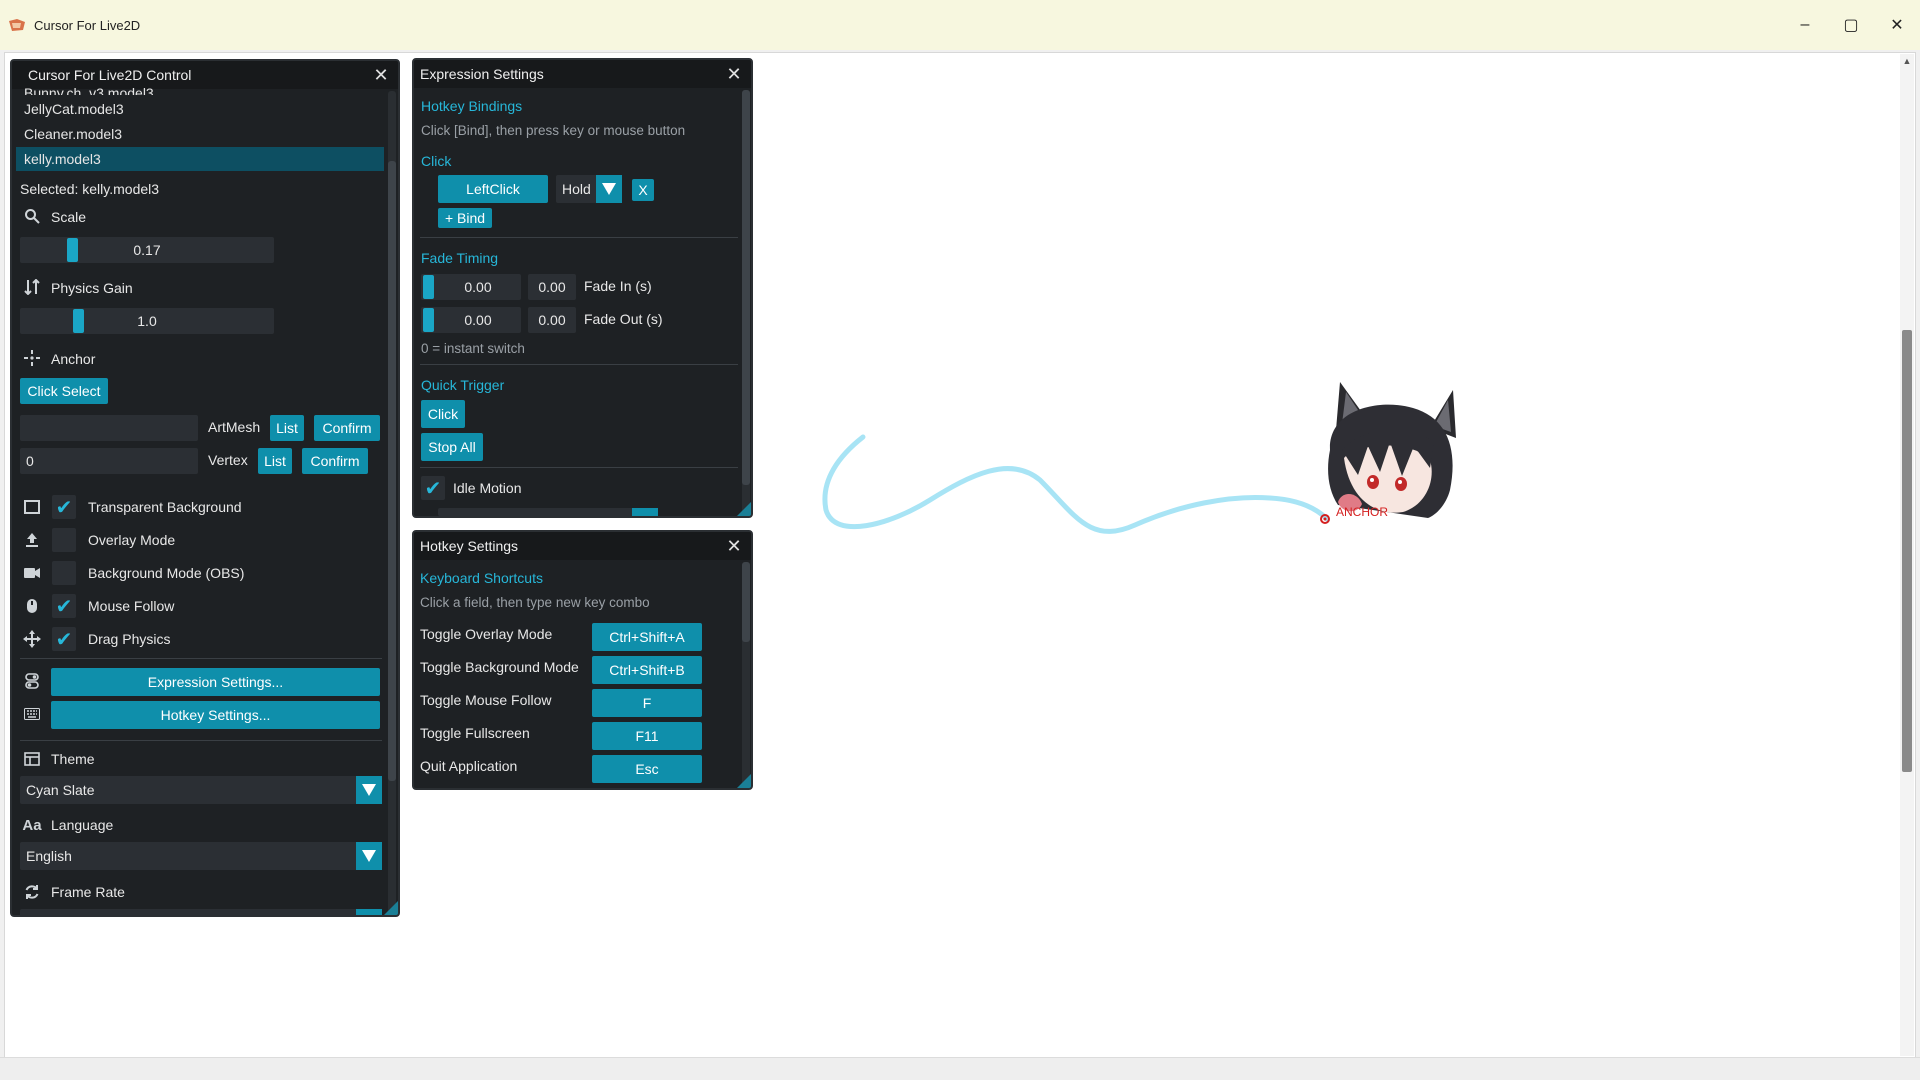 This screenshot has height=1080, width=1920. I want to click on fade-out-slider: 0.00, so click(471, 320).